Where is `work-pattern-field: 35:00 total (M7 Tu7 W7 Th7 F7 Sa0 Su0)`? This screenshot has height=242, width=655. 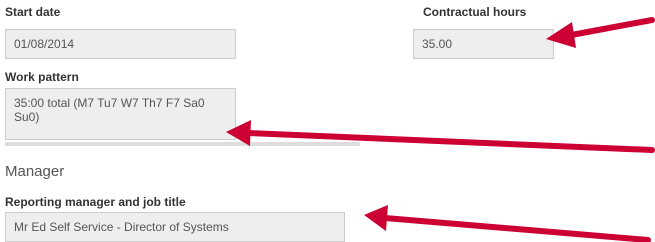
work-pattern-field: 35:00 total (M7 Tu7 W7 Th7 F7 Sa0 Su0) is located at coordinates (120, 114).